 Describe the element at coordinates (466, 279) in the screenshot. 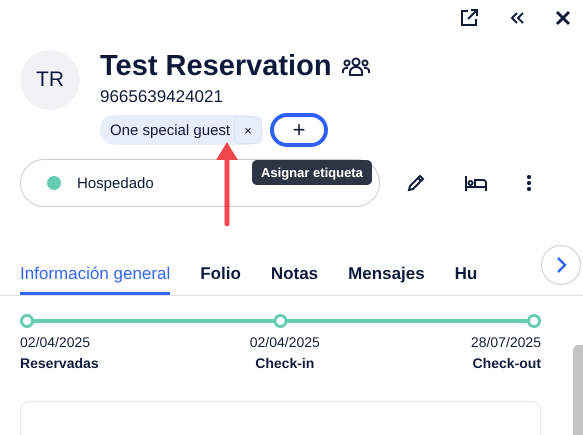

I see `tab: Hu` at that location.